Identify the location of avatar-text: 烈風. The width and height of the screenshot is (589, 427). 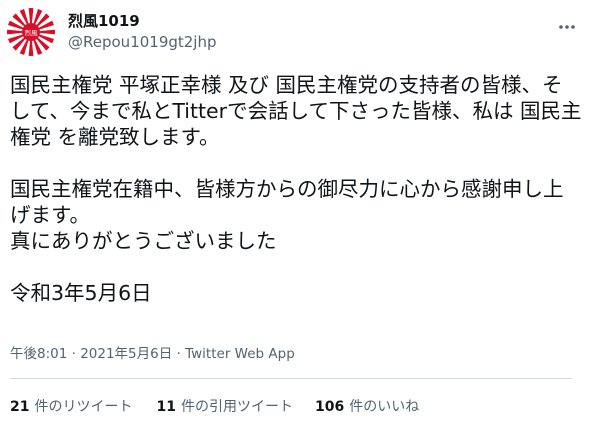
(32, 32).